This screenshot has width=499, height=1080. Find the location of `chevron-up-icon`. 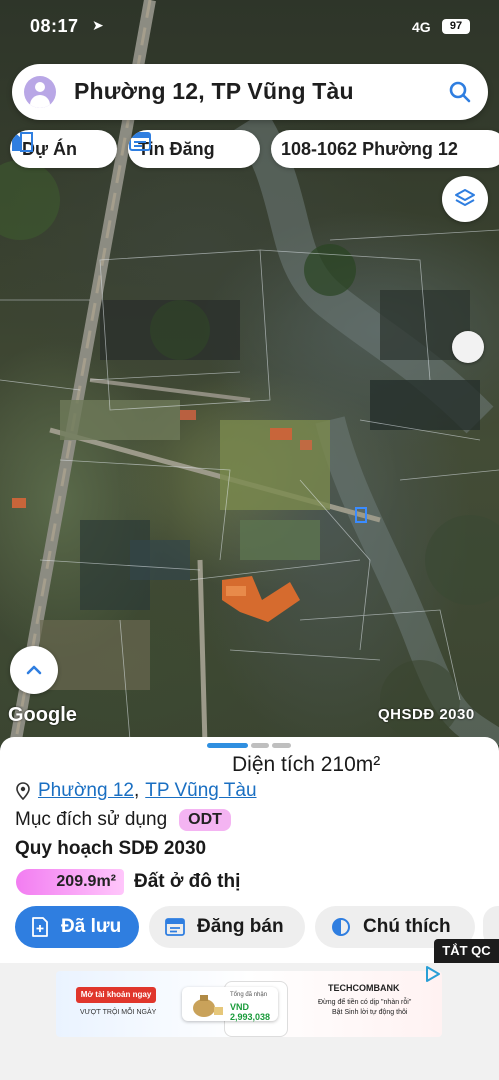

chevron-up-icon is located at coordinates (34, 670).